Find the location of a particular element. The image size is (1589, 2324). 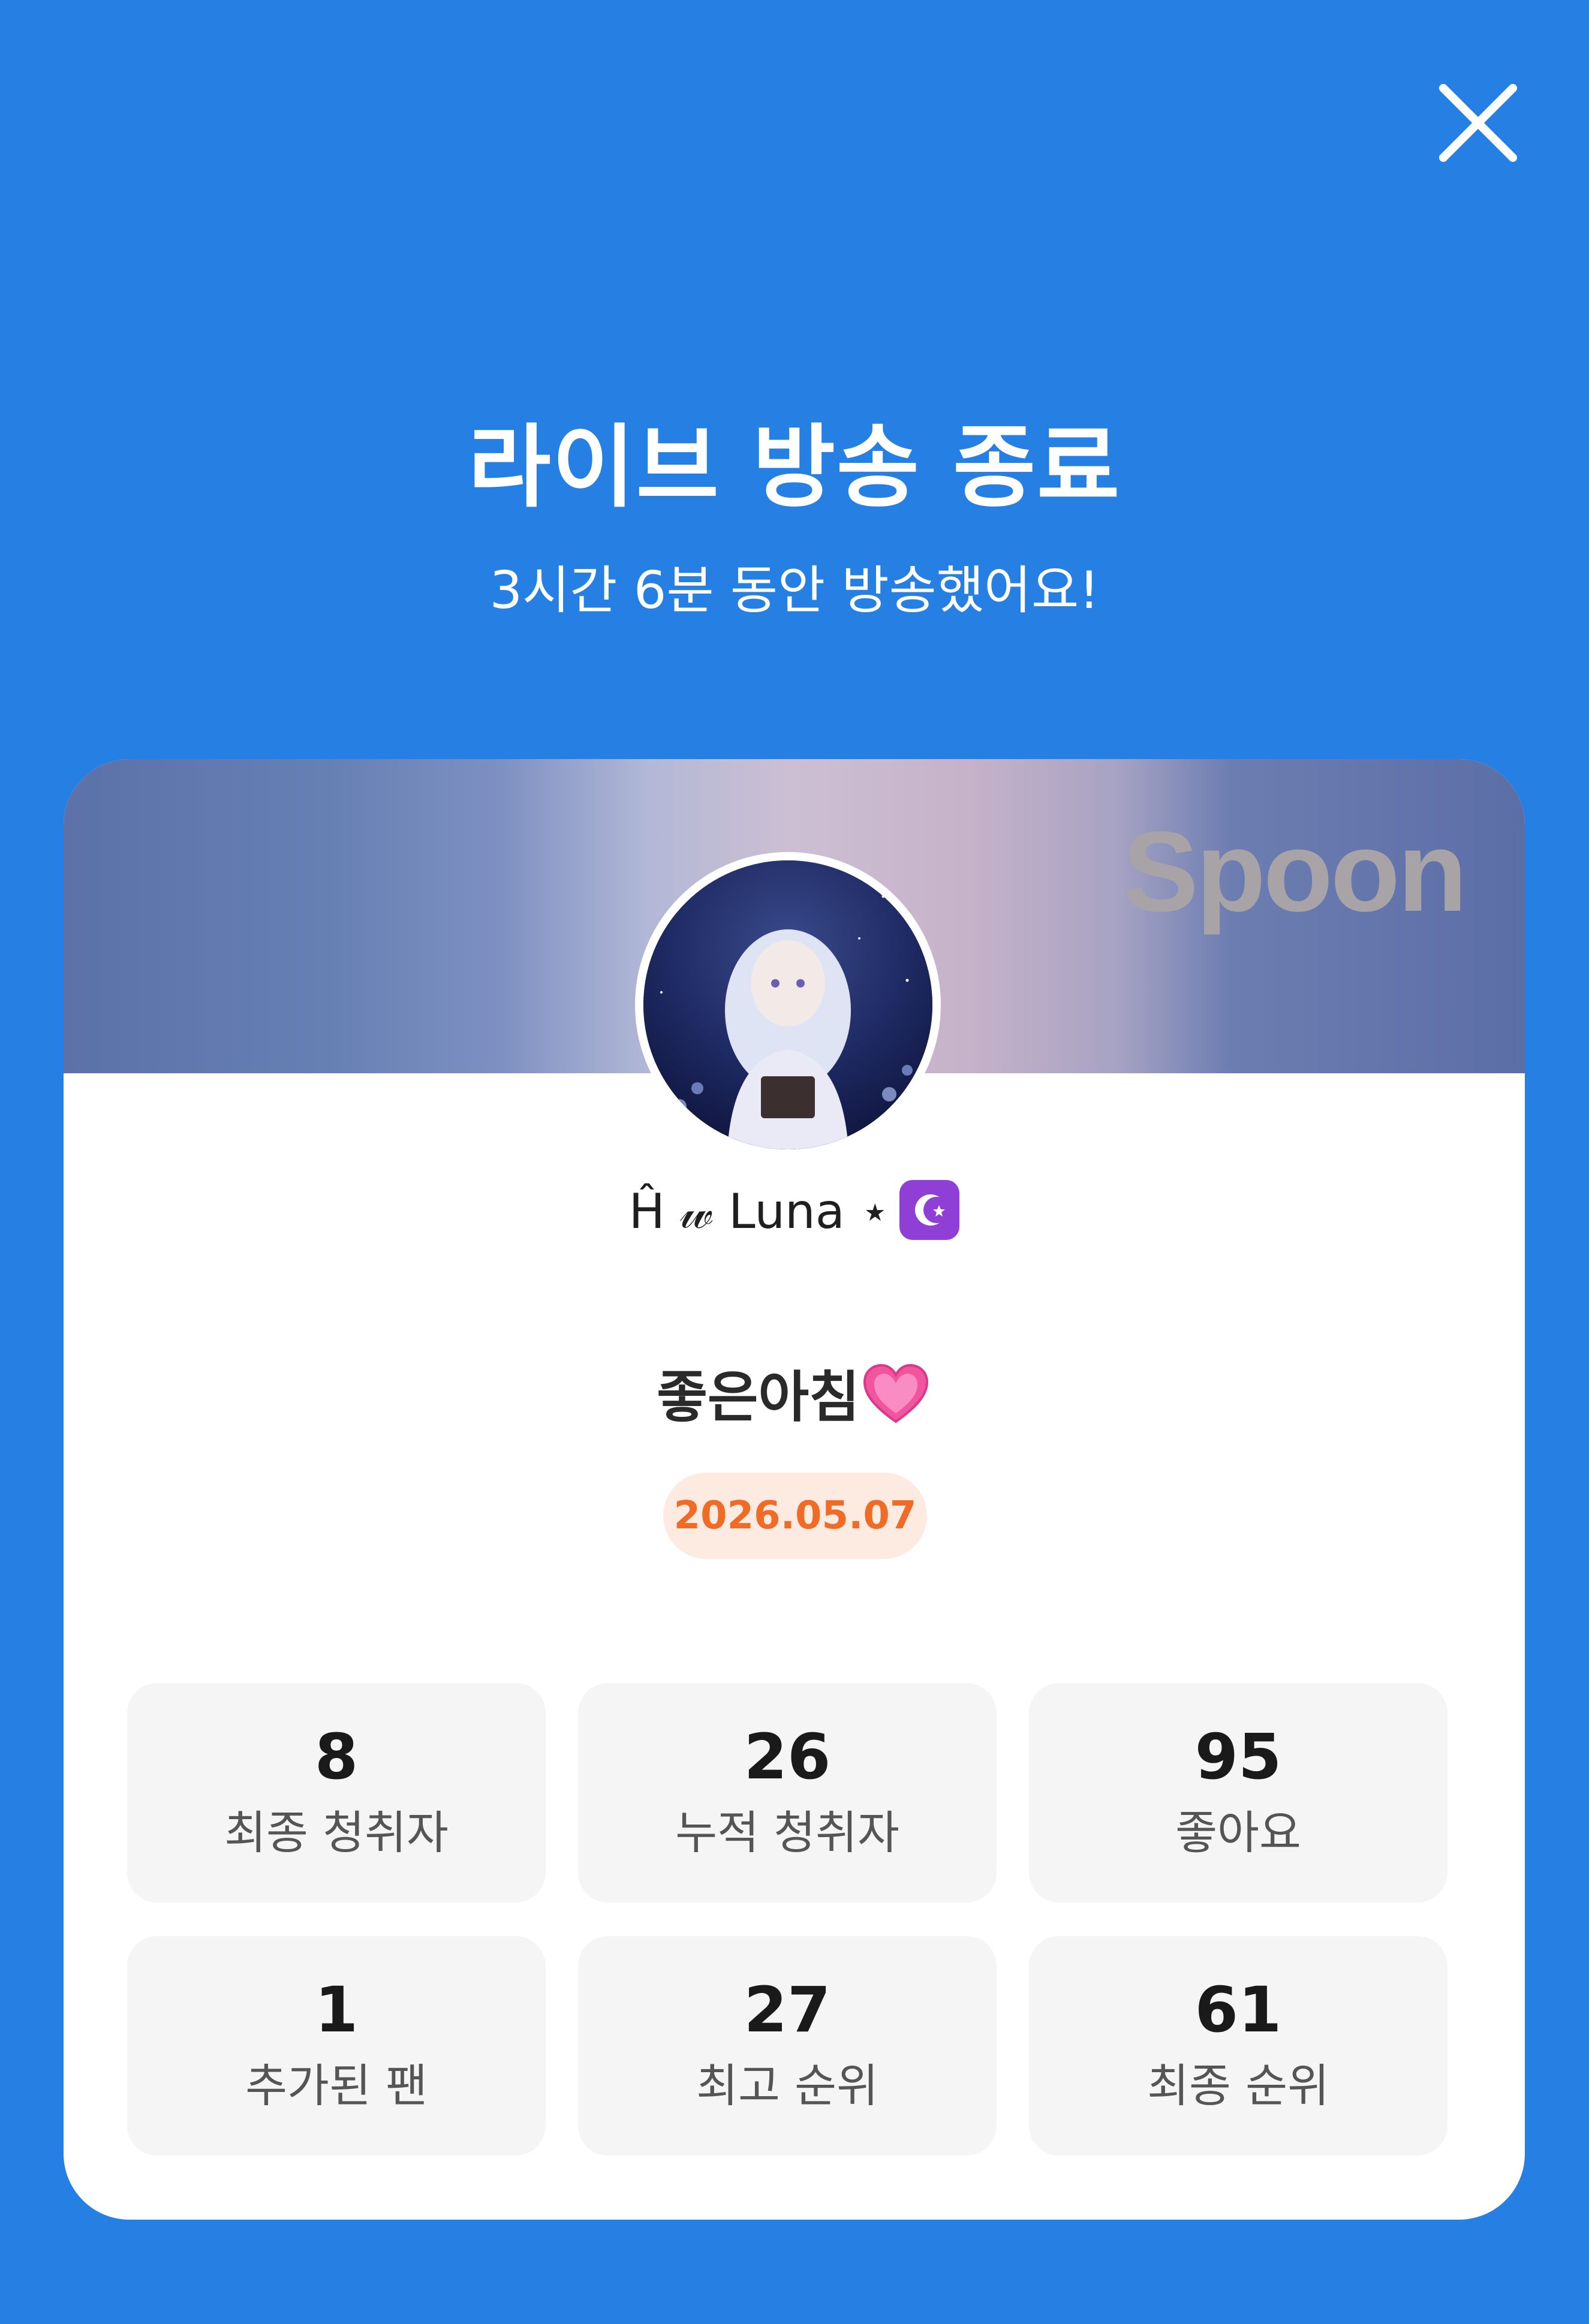

broadcast-date: 2026.05.07 is located at coordinates (795, 1516).